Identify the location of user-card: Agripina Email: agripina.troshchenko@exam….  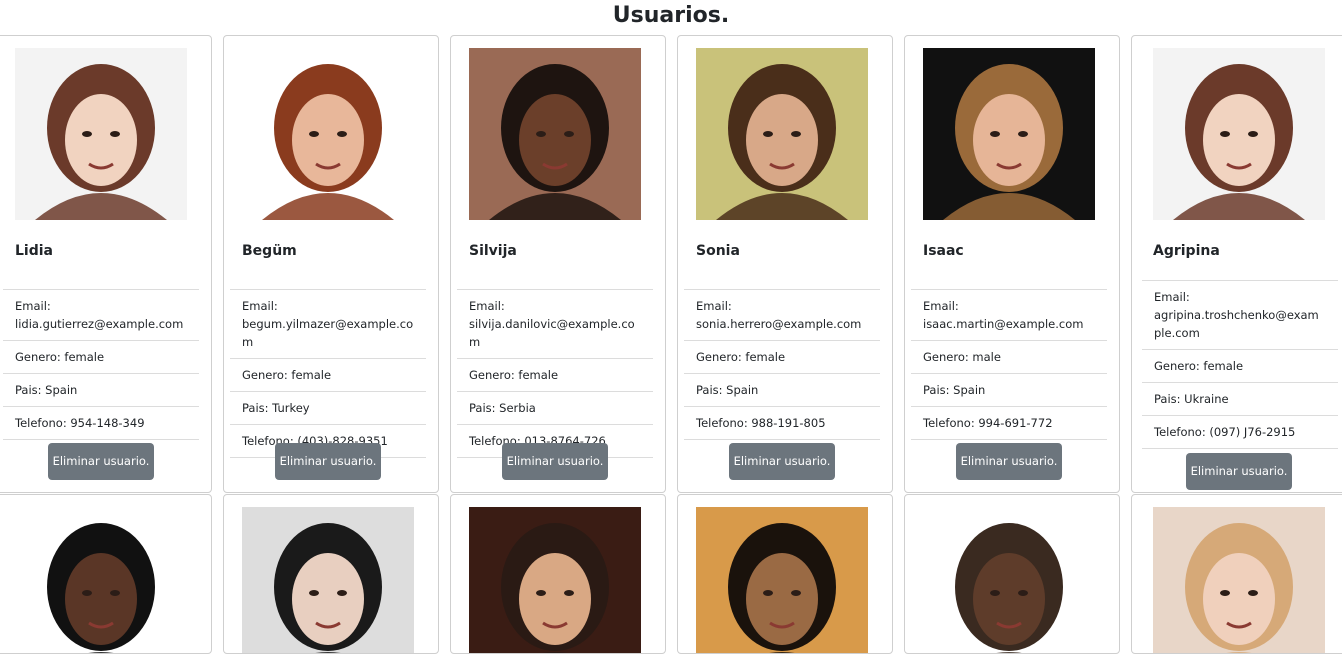
(1236, 264).